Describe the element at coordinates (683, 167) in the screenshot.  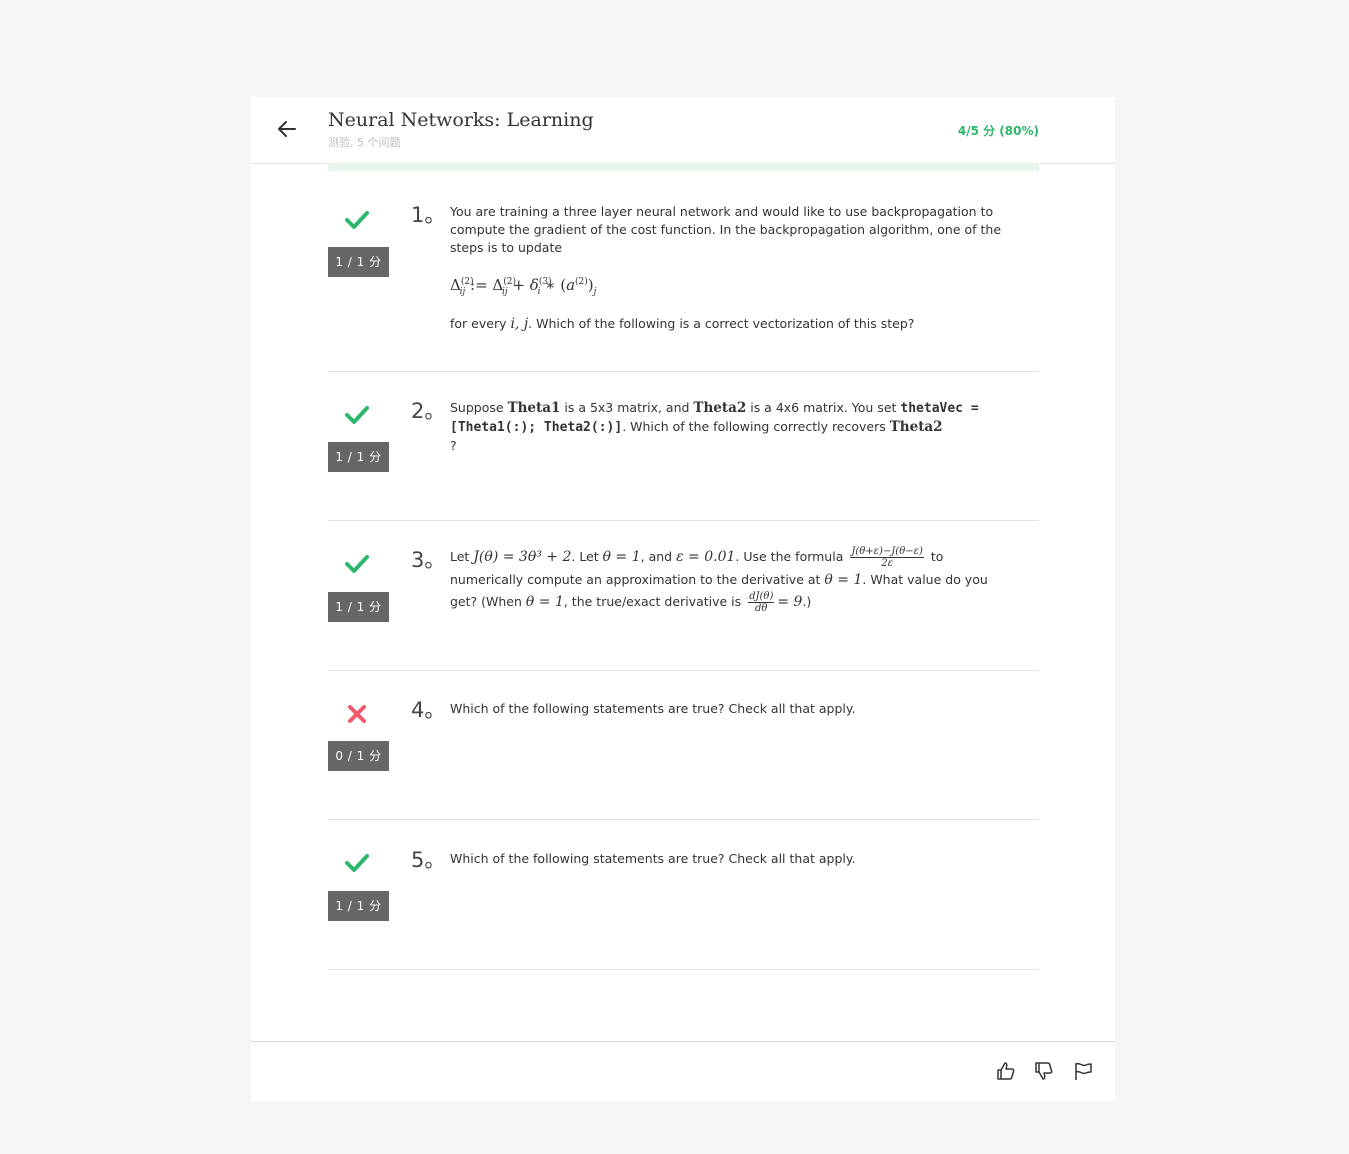
I see `progress-bar` at that location.